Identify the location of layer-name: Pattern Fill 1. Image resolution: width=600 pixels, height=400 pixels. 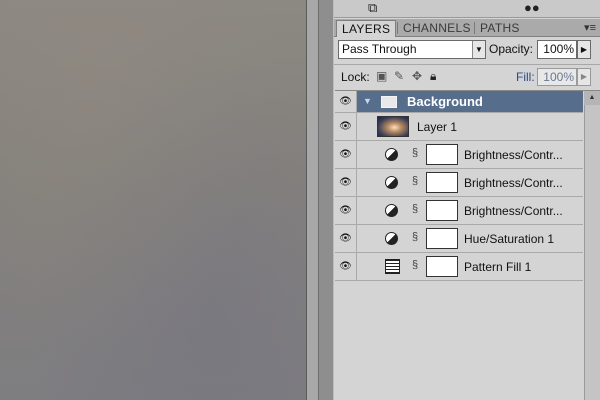
(498, 267).